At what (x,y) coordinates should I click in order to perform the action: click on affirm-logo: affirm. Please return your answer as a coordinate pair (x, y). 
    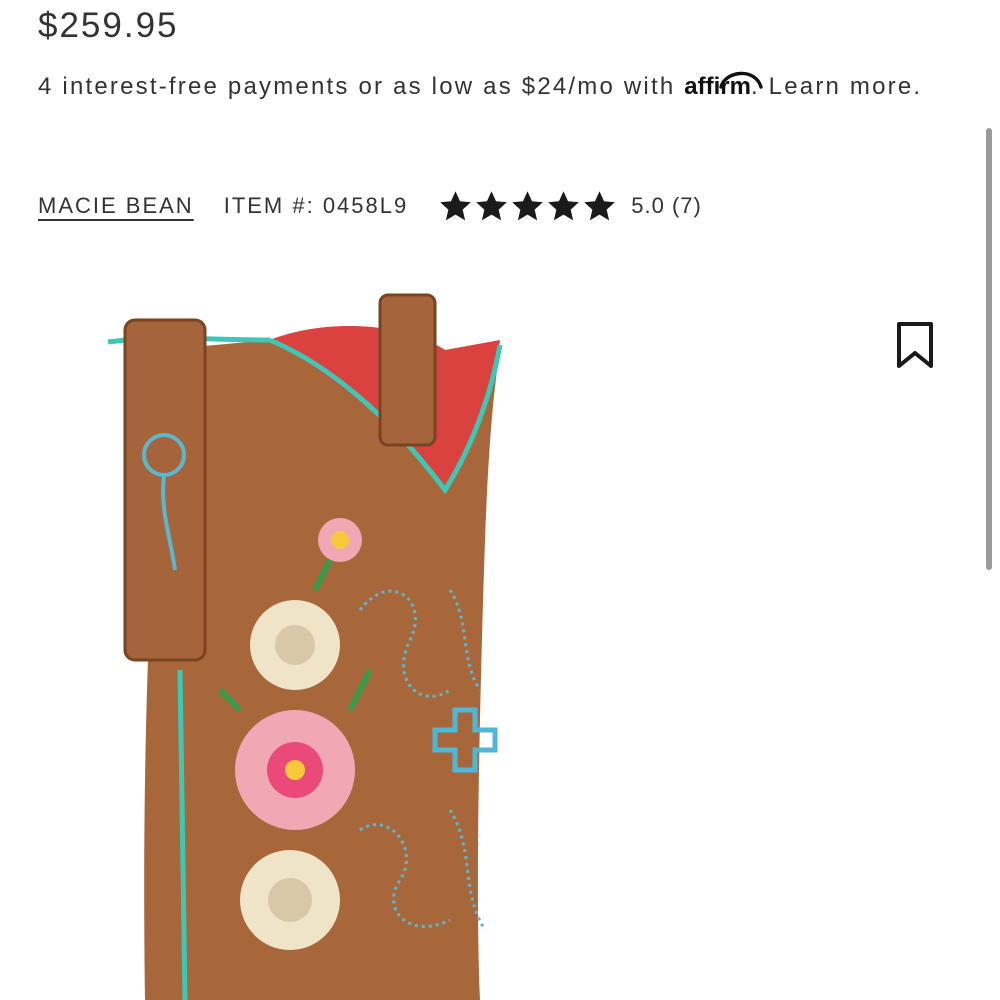
    Looking at the image, I should click on (723, 85).